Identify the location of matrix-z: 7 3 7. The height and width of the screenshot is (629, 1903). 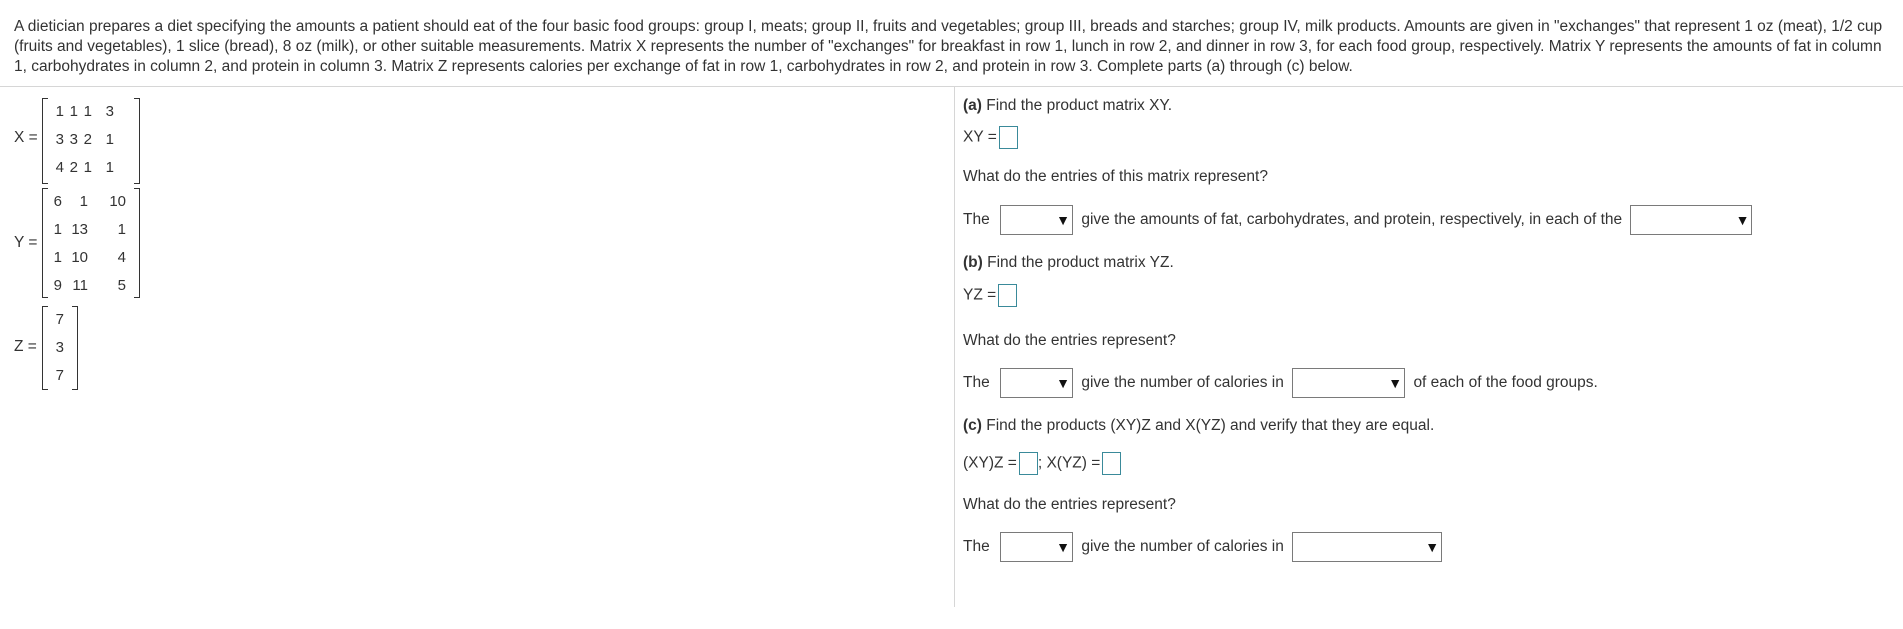
(60, 348).